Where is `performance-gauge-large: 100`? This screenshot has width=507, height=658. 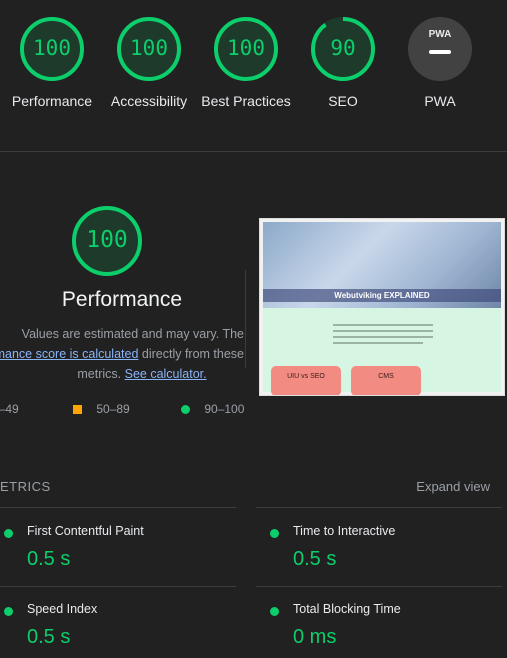
performance-gauge-large: 100 is located at coordinates (107, 241).